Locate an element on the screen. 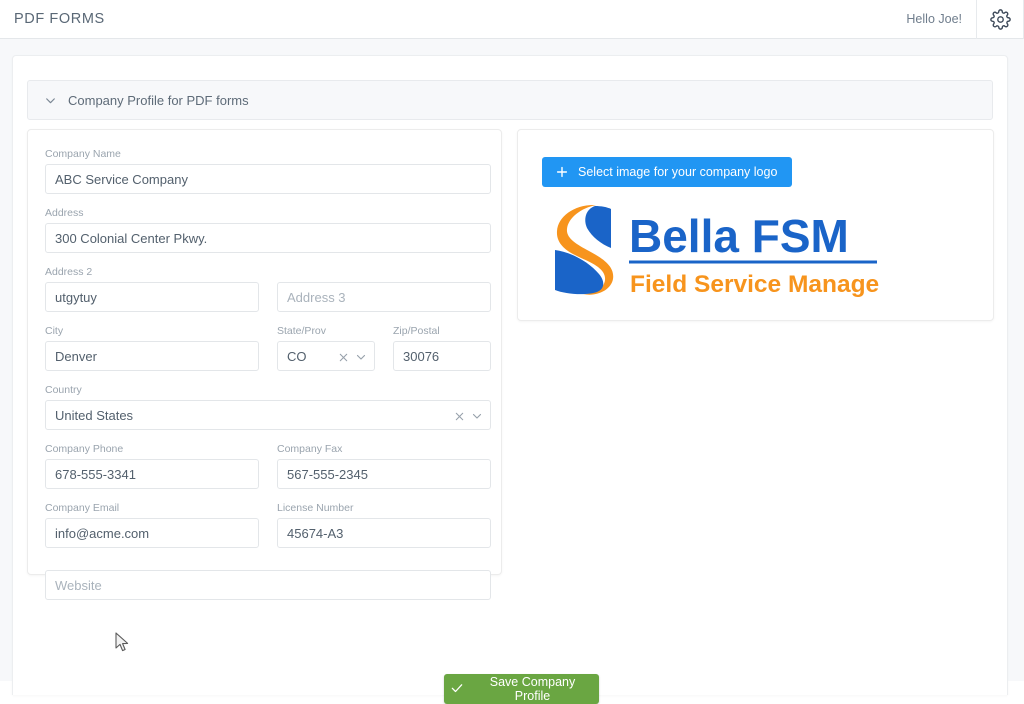 The width and height of the screenshot is (1024, 704). address3-label is located at coordinates (384, 272).